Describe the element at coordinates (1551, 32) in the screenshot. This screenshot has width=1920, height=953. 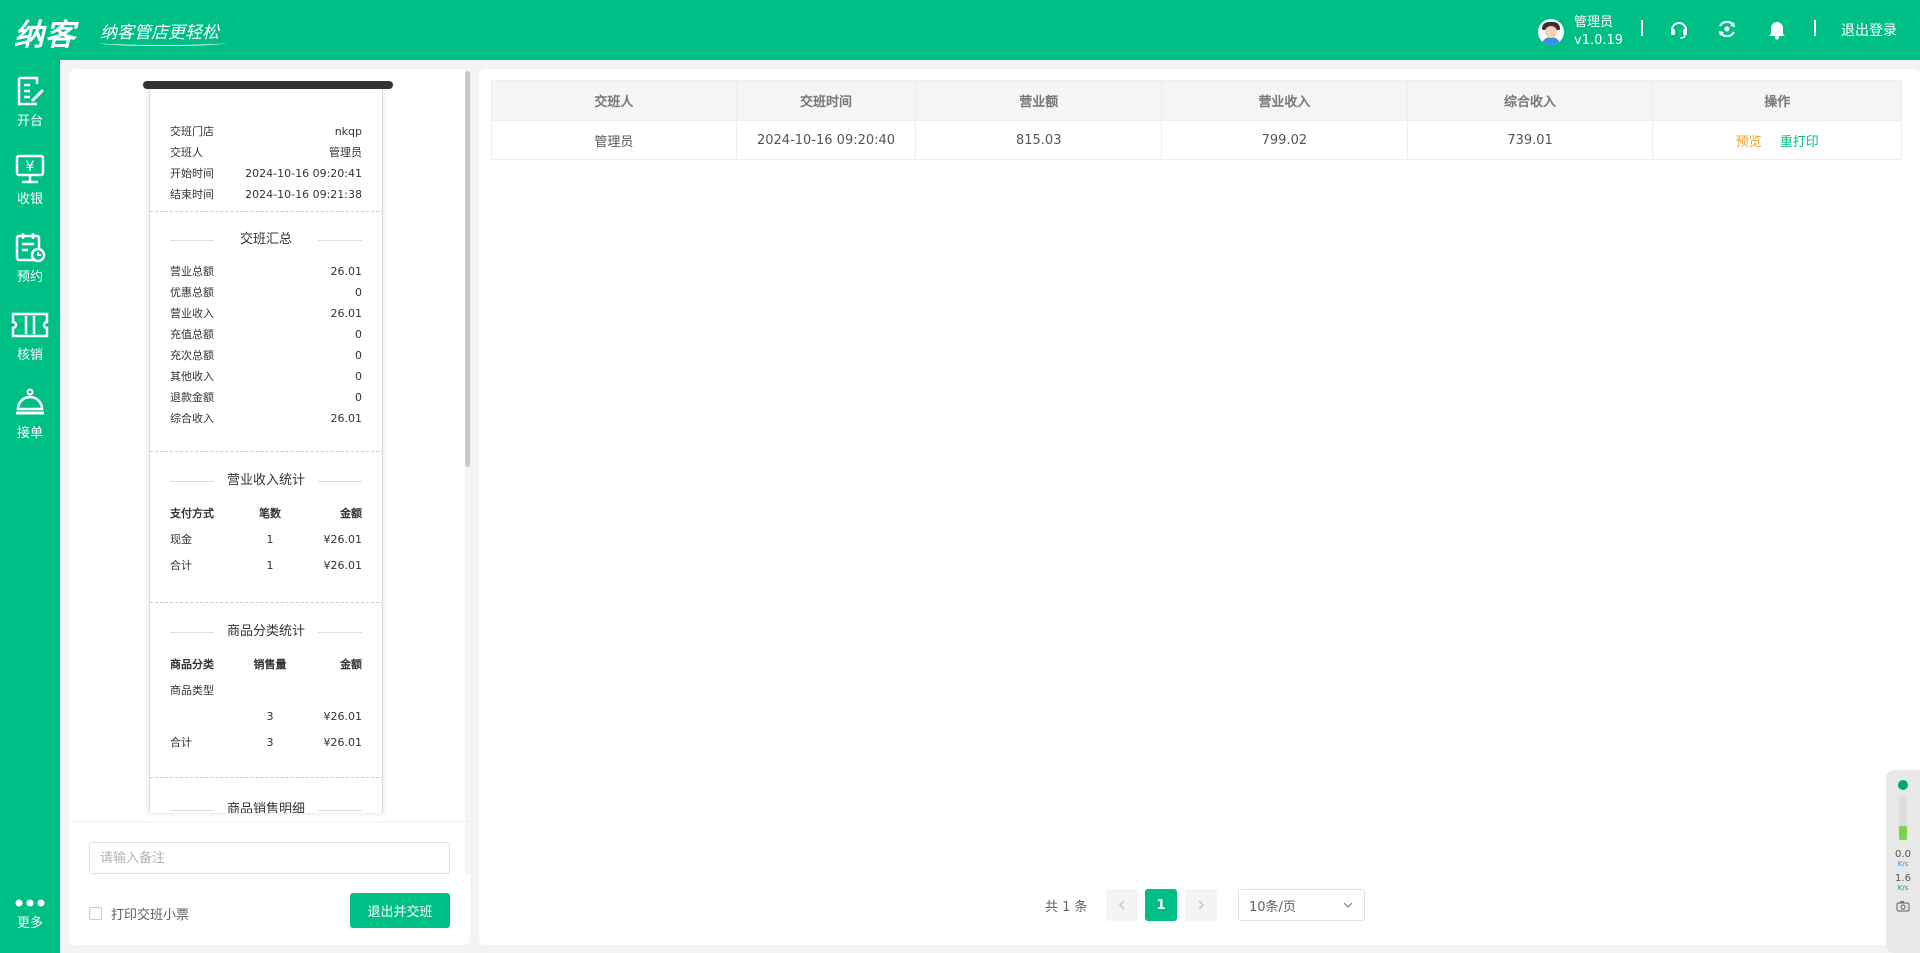
I see `avatar` at that location.